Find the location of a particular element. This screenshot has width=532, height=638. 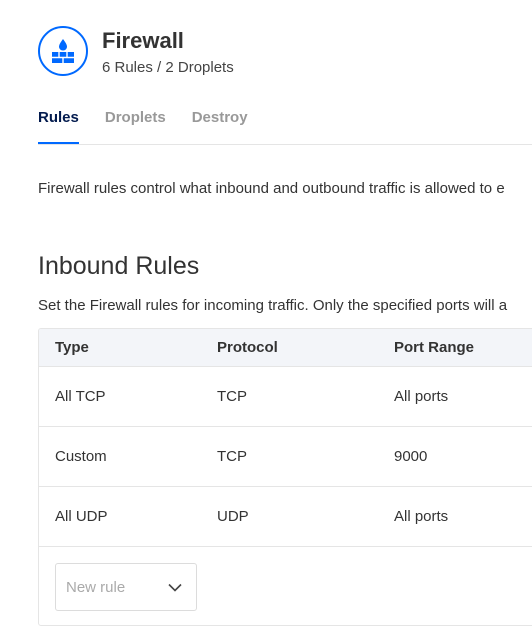

page-subtitle: 6 Rules / 2 Droplets is located at coordinates (168, 67).